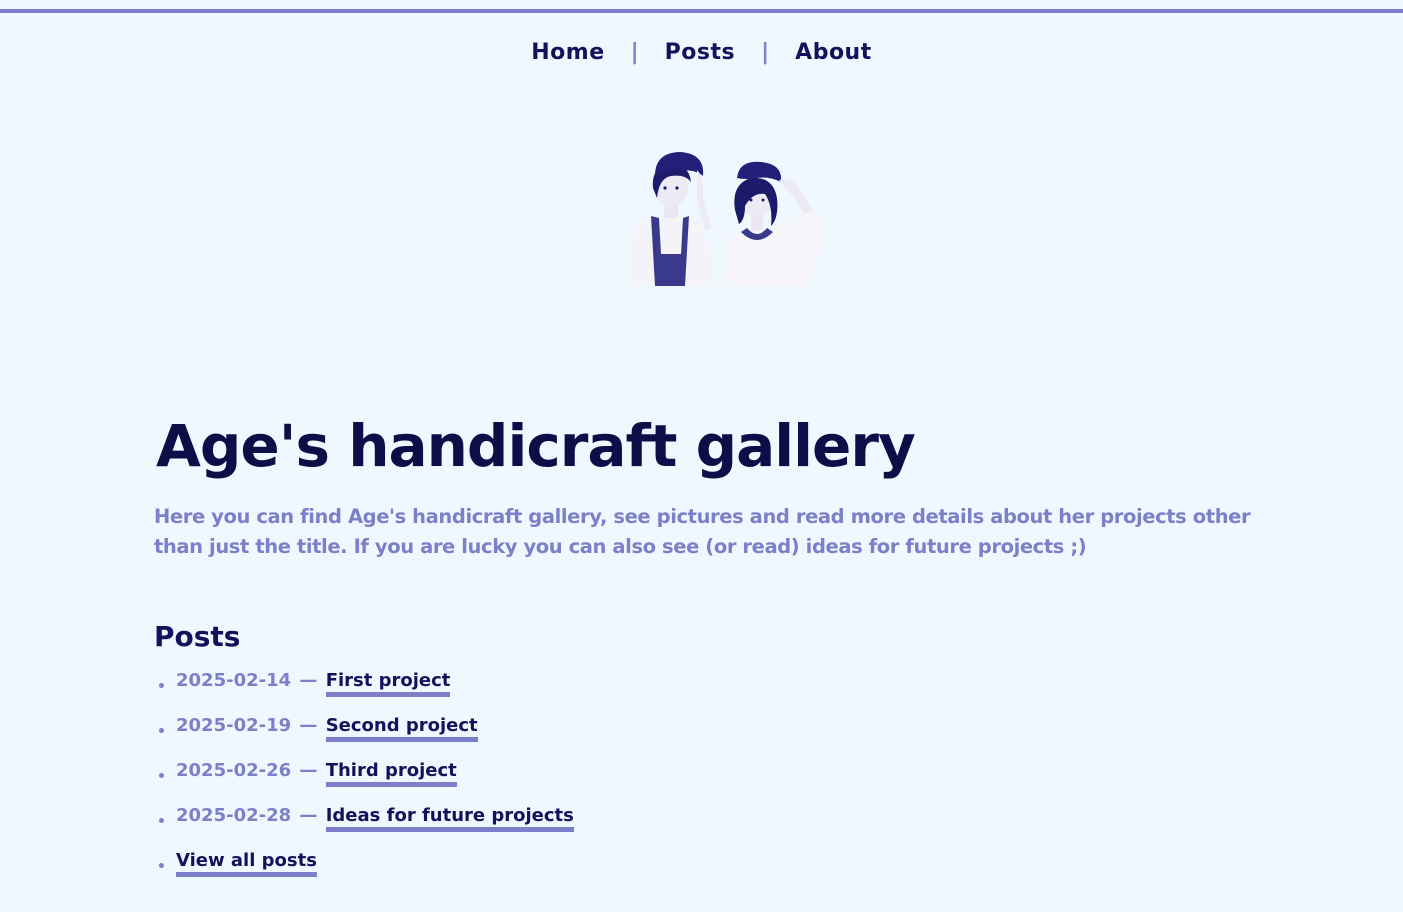  What do you see at coordinates (388, 683) in the screenshot?
I see `post-link-first-project: First project` at bounding box center [388, 683].